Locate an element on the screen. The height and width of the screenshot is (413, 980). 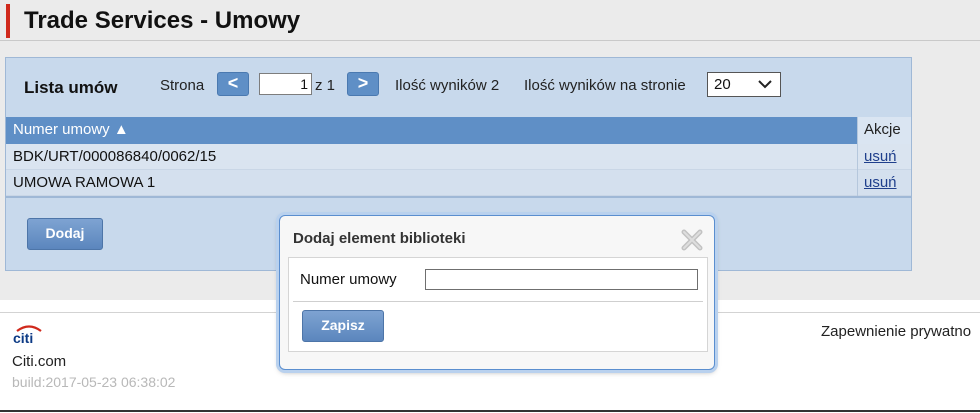
citi-logo-text: citi is located at coordinates (23, 337).